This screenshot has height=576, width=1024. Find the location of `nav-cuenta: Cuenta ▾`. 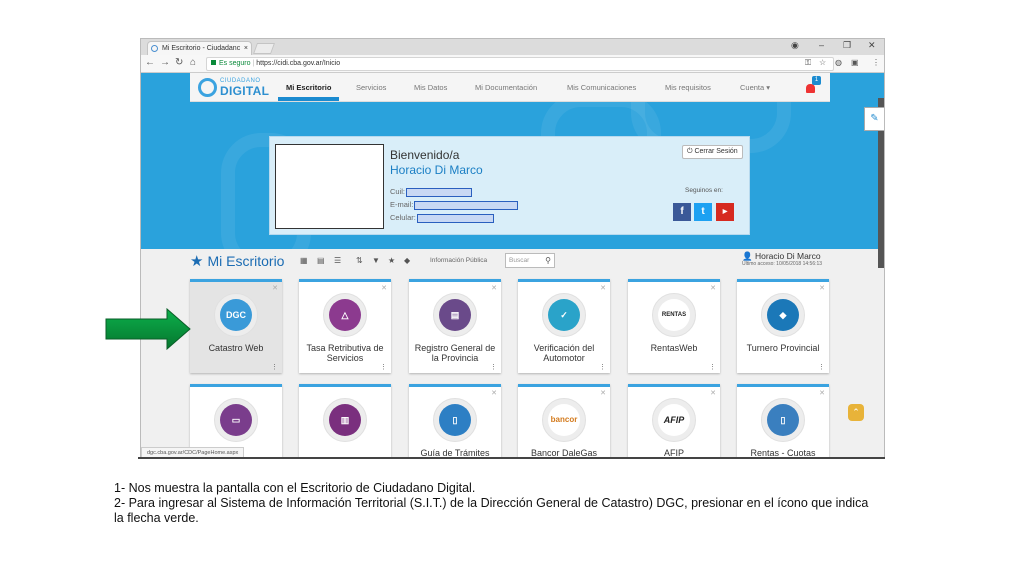

nav-cuenta: Cuenta ▾ is located at coordinates (755, 87).